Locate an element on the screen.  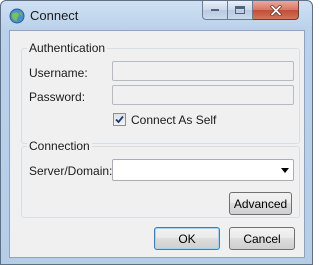
connect-as-self-label: Connect As Self is located at coordinates (173, 120).